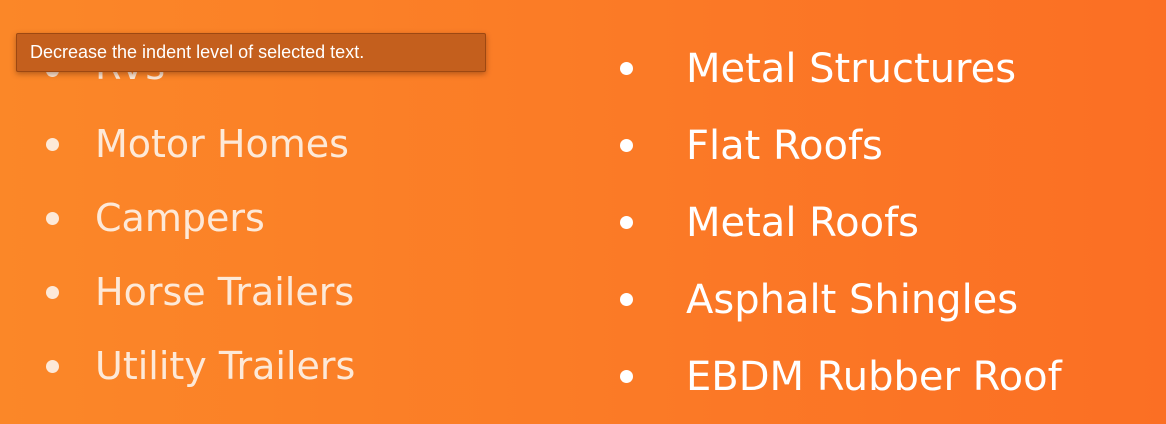  Describe the element at coordinates (851, 68) in the screenshot. I see `list-item-label: Metal Structures` at that location.